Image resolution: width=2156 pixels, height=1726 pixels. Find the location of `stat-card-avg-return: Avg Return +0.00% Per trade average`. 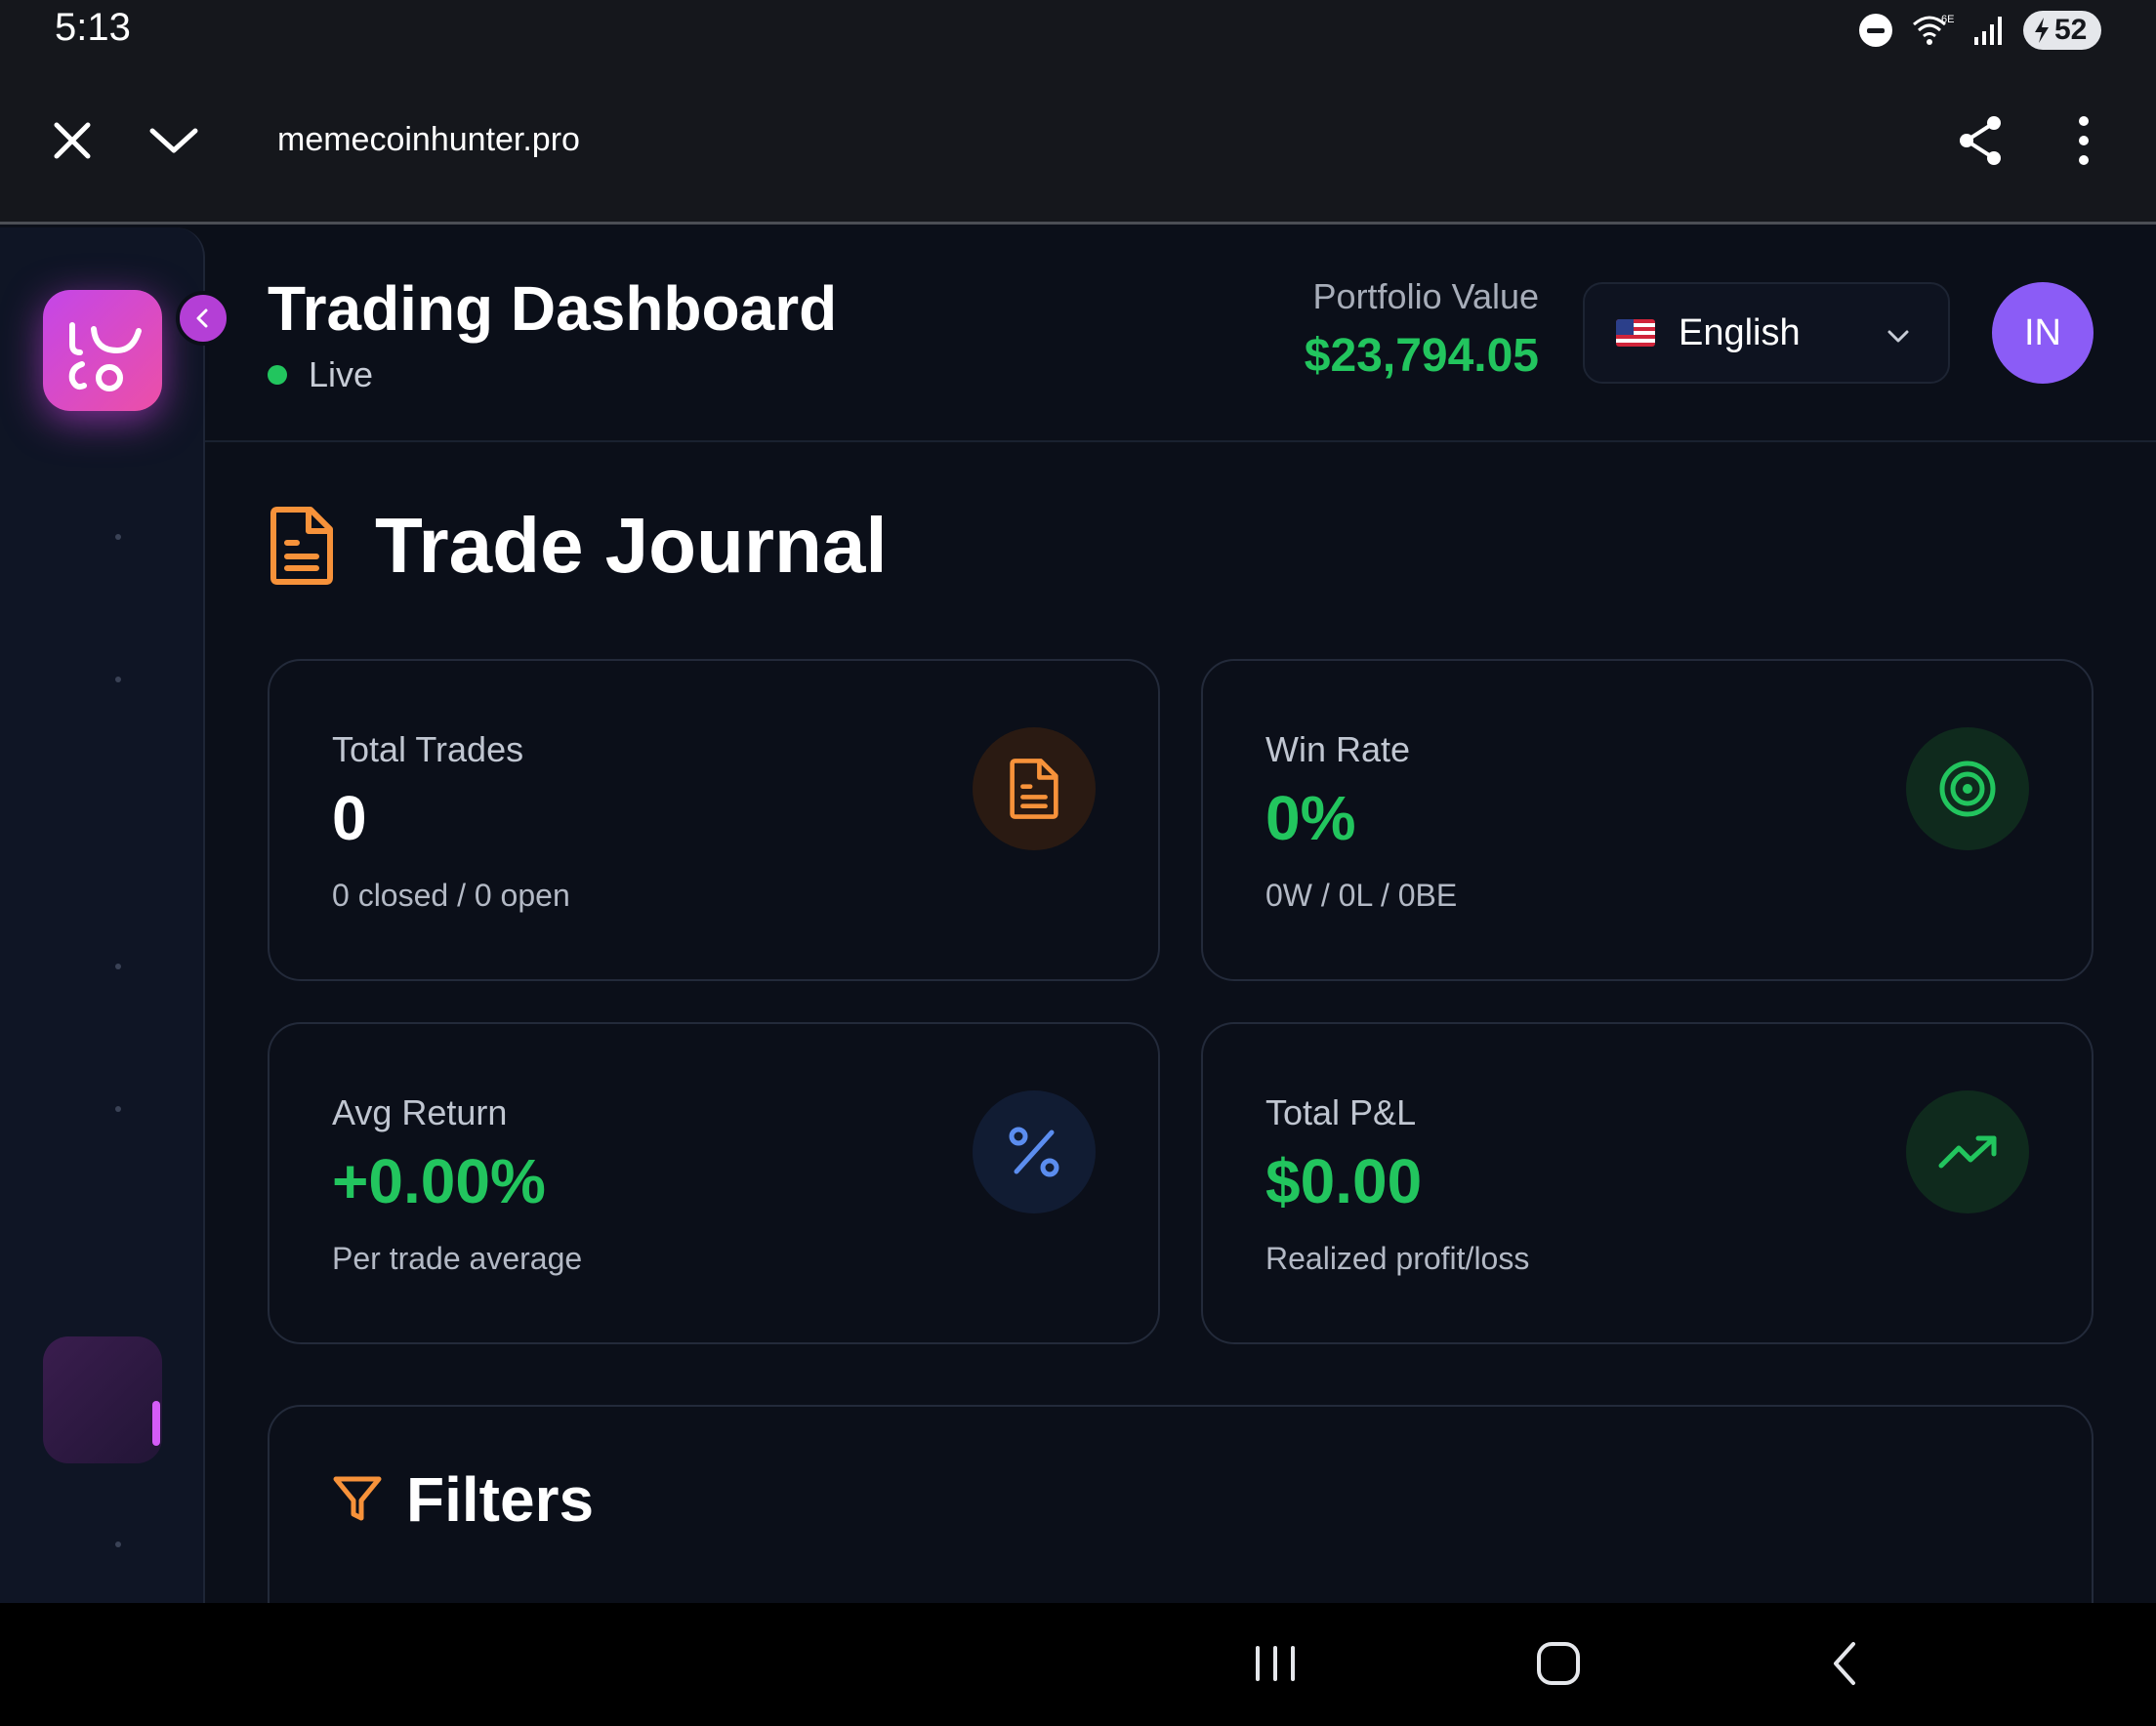

stat-card-avg-return: Avg Return +0.00% Per trade average is located at coordinates (714, 1183).